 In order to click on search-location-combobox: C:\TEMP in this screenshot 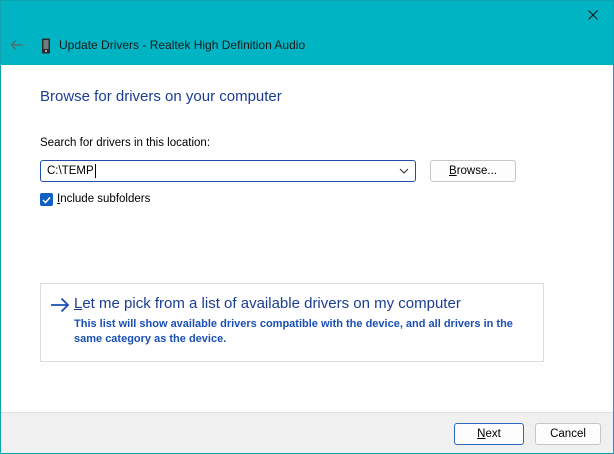, I will do `click(228, 171)`.